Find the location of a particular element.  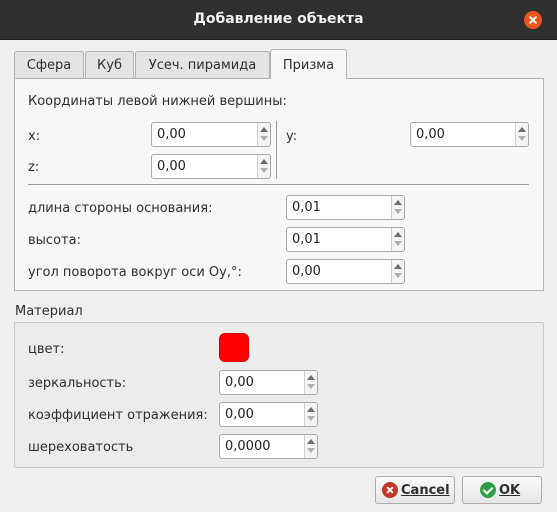

z-stepper is located at coordinates (263, 166).